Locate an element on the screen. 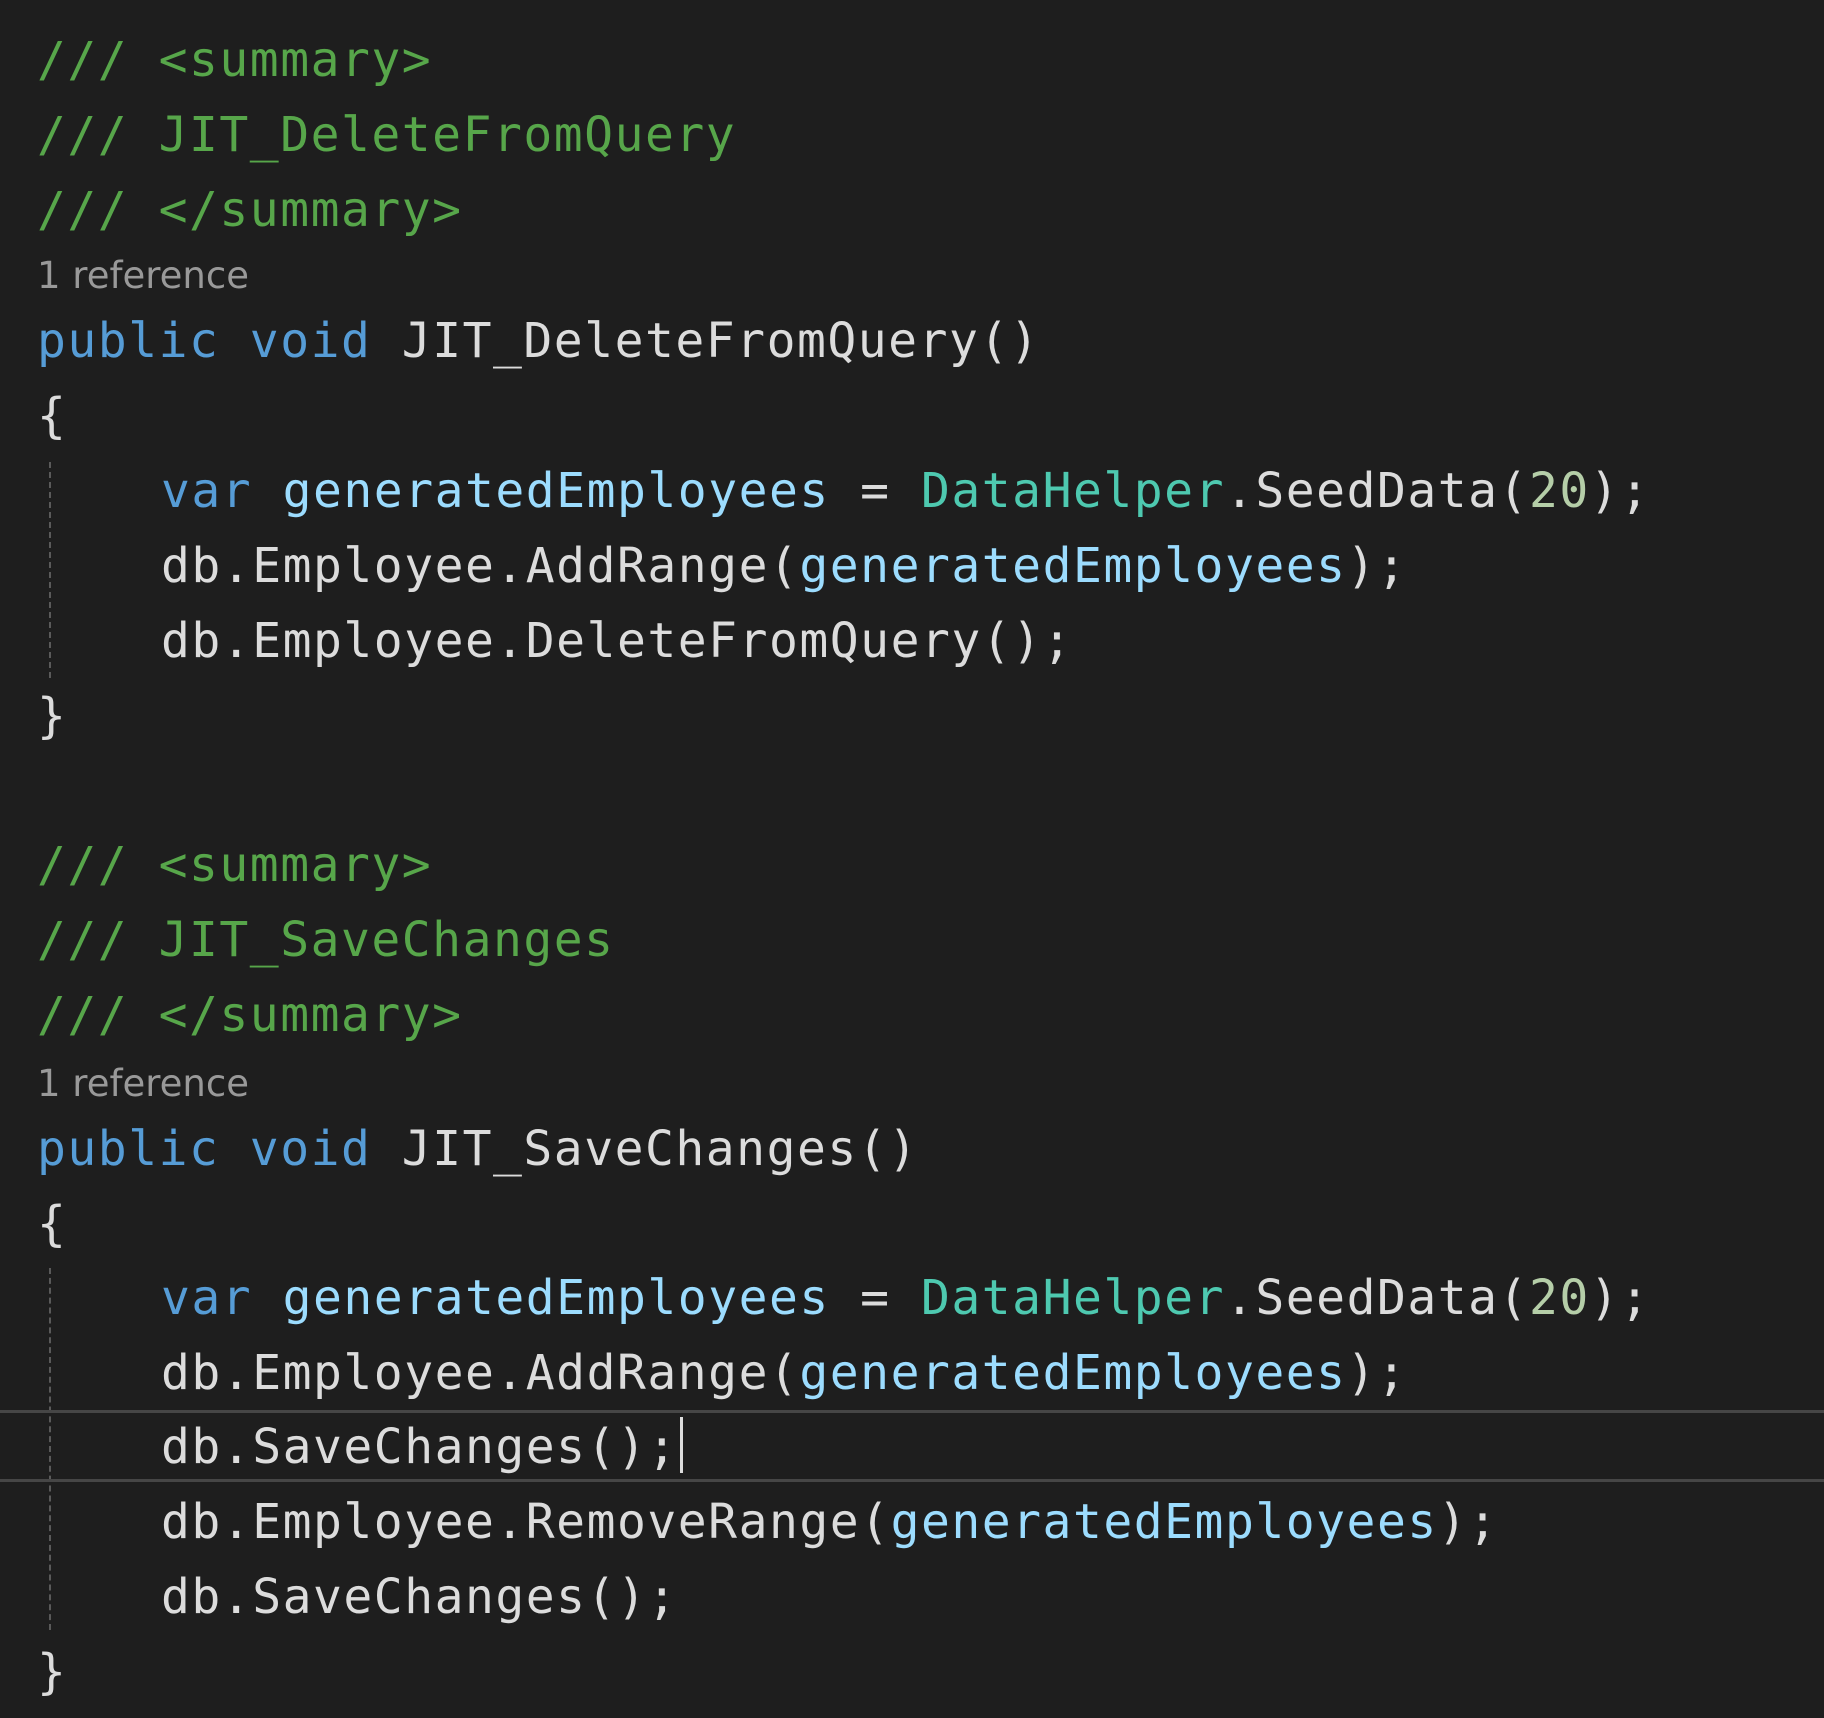 The image size is (1824, 1718). doc-comment: /// JIT_SaveChanges is located at coordinates (326, 940).